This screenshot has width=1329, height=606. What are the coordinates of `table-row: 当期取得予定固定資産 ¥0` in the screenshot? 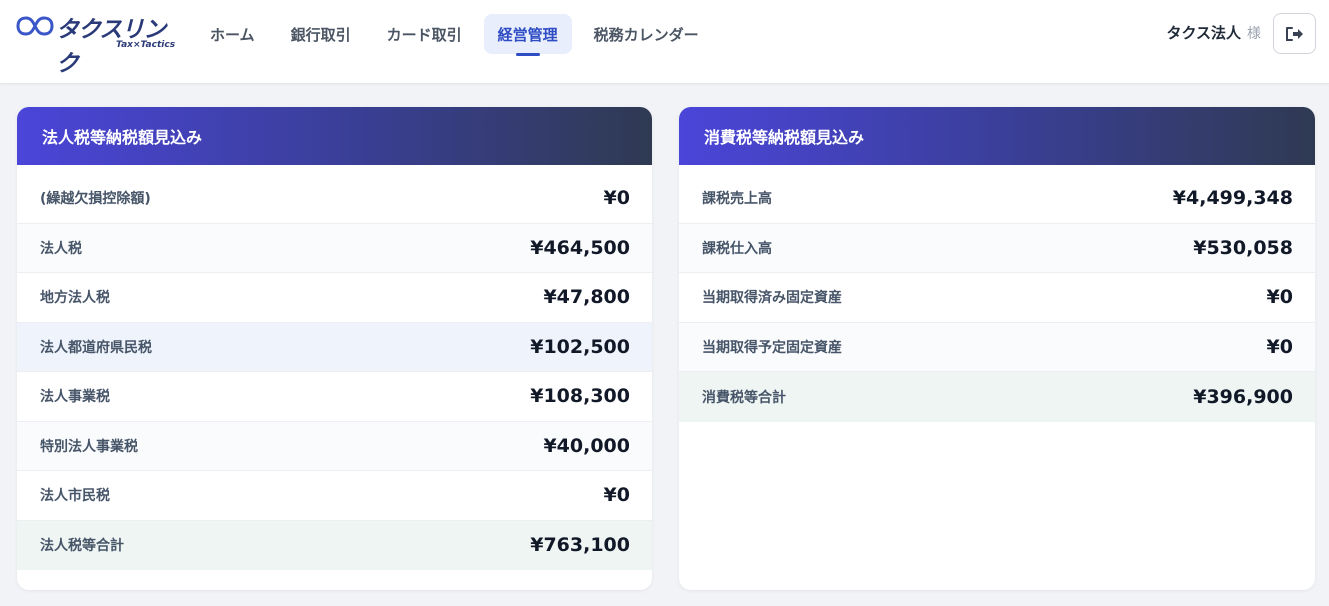 It's located at (997, 347).